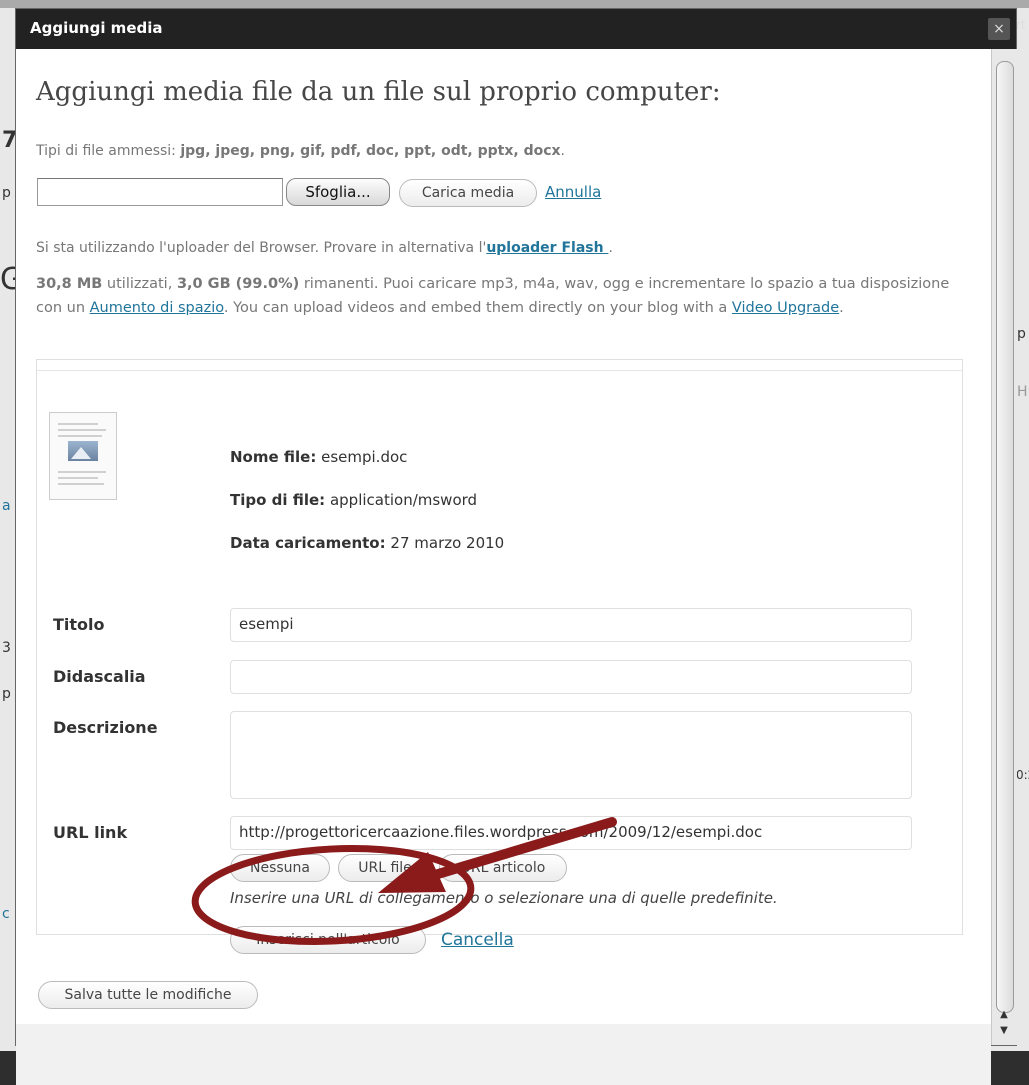 This screenshot has width=1029, height=1085. I want to click on insert-into-post-button: Inserisci nell'articolo, so click(328, 940).